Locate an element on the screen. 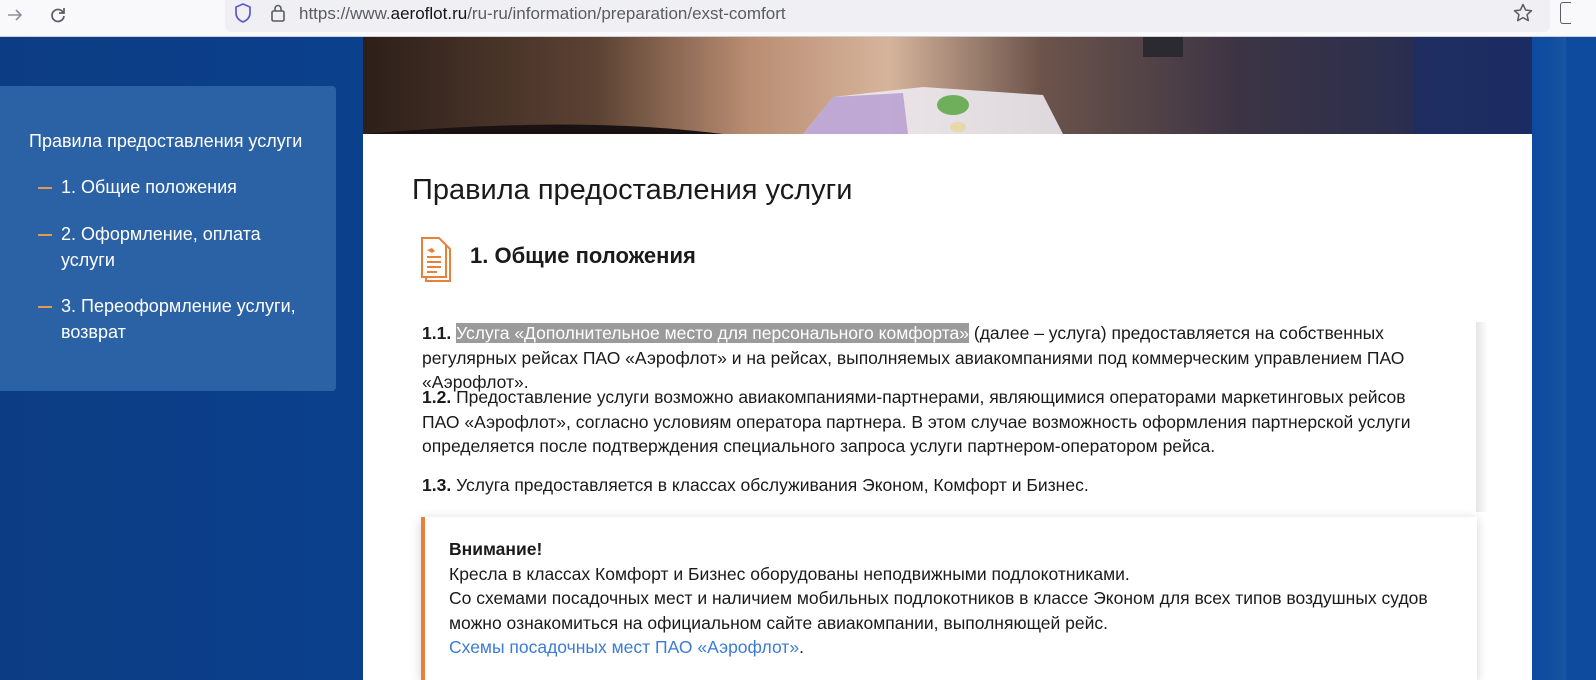  sidebar-item-general: 1. Общие положения is located at coordinates (181, 187).